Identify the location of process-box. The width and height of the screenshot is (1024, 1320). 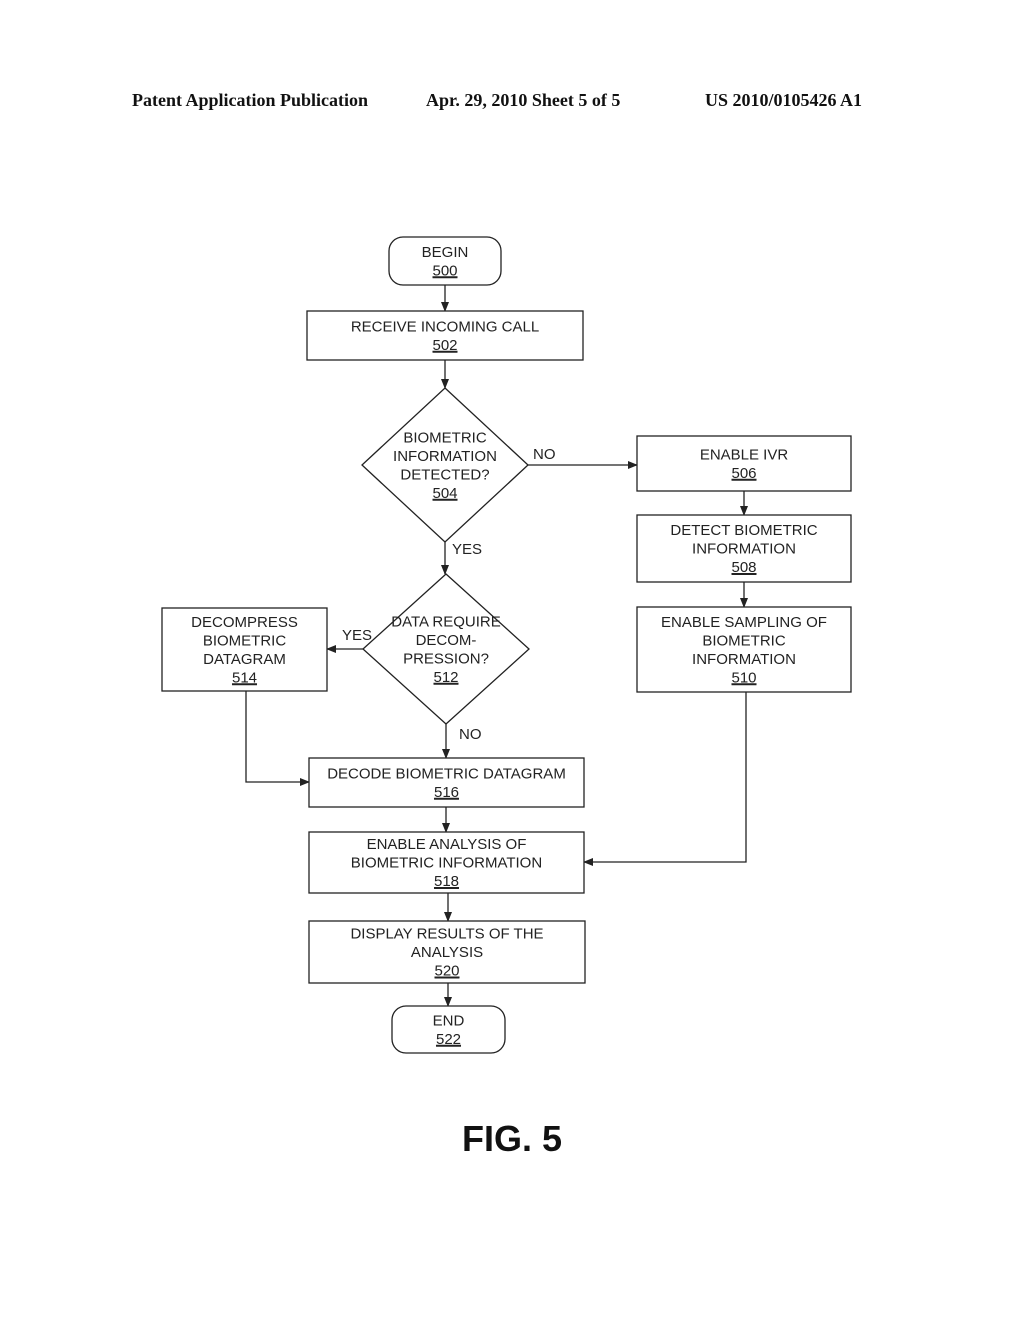
(744, 463).